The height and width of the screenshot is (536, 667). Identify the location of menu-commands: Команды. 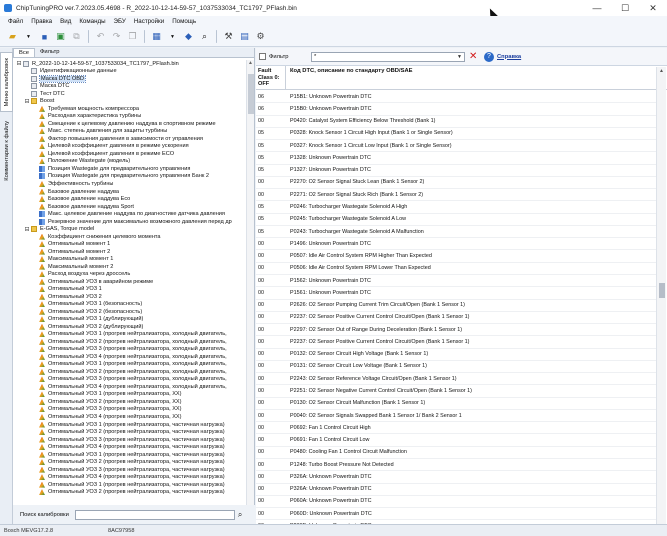
(92, 21).